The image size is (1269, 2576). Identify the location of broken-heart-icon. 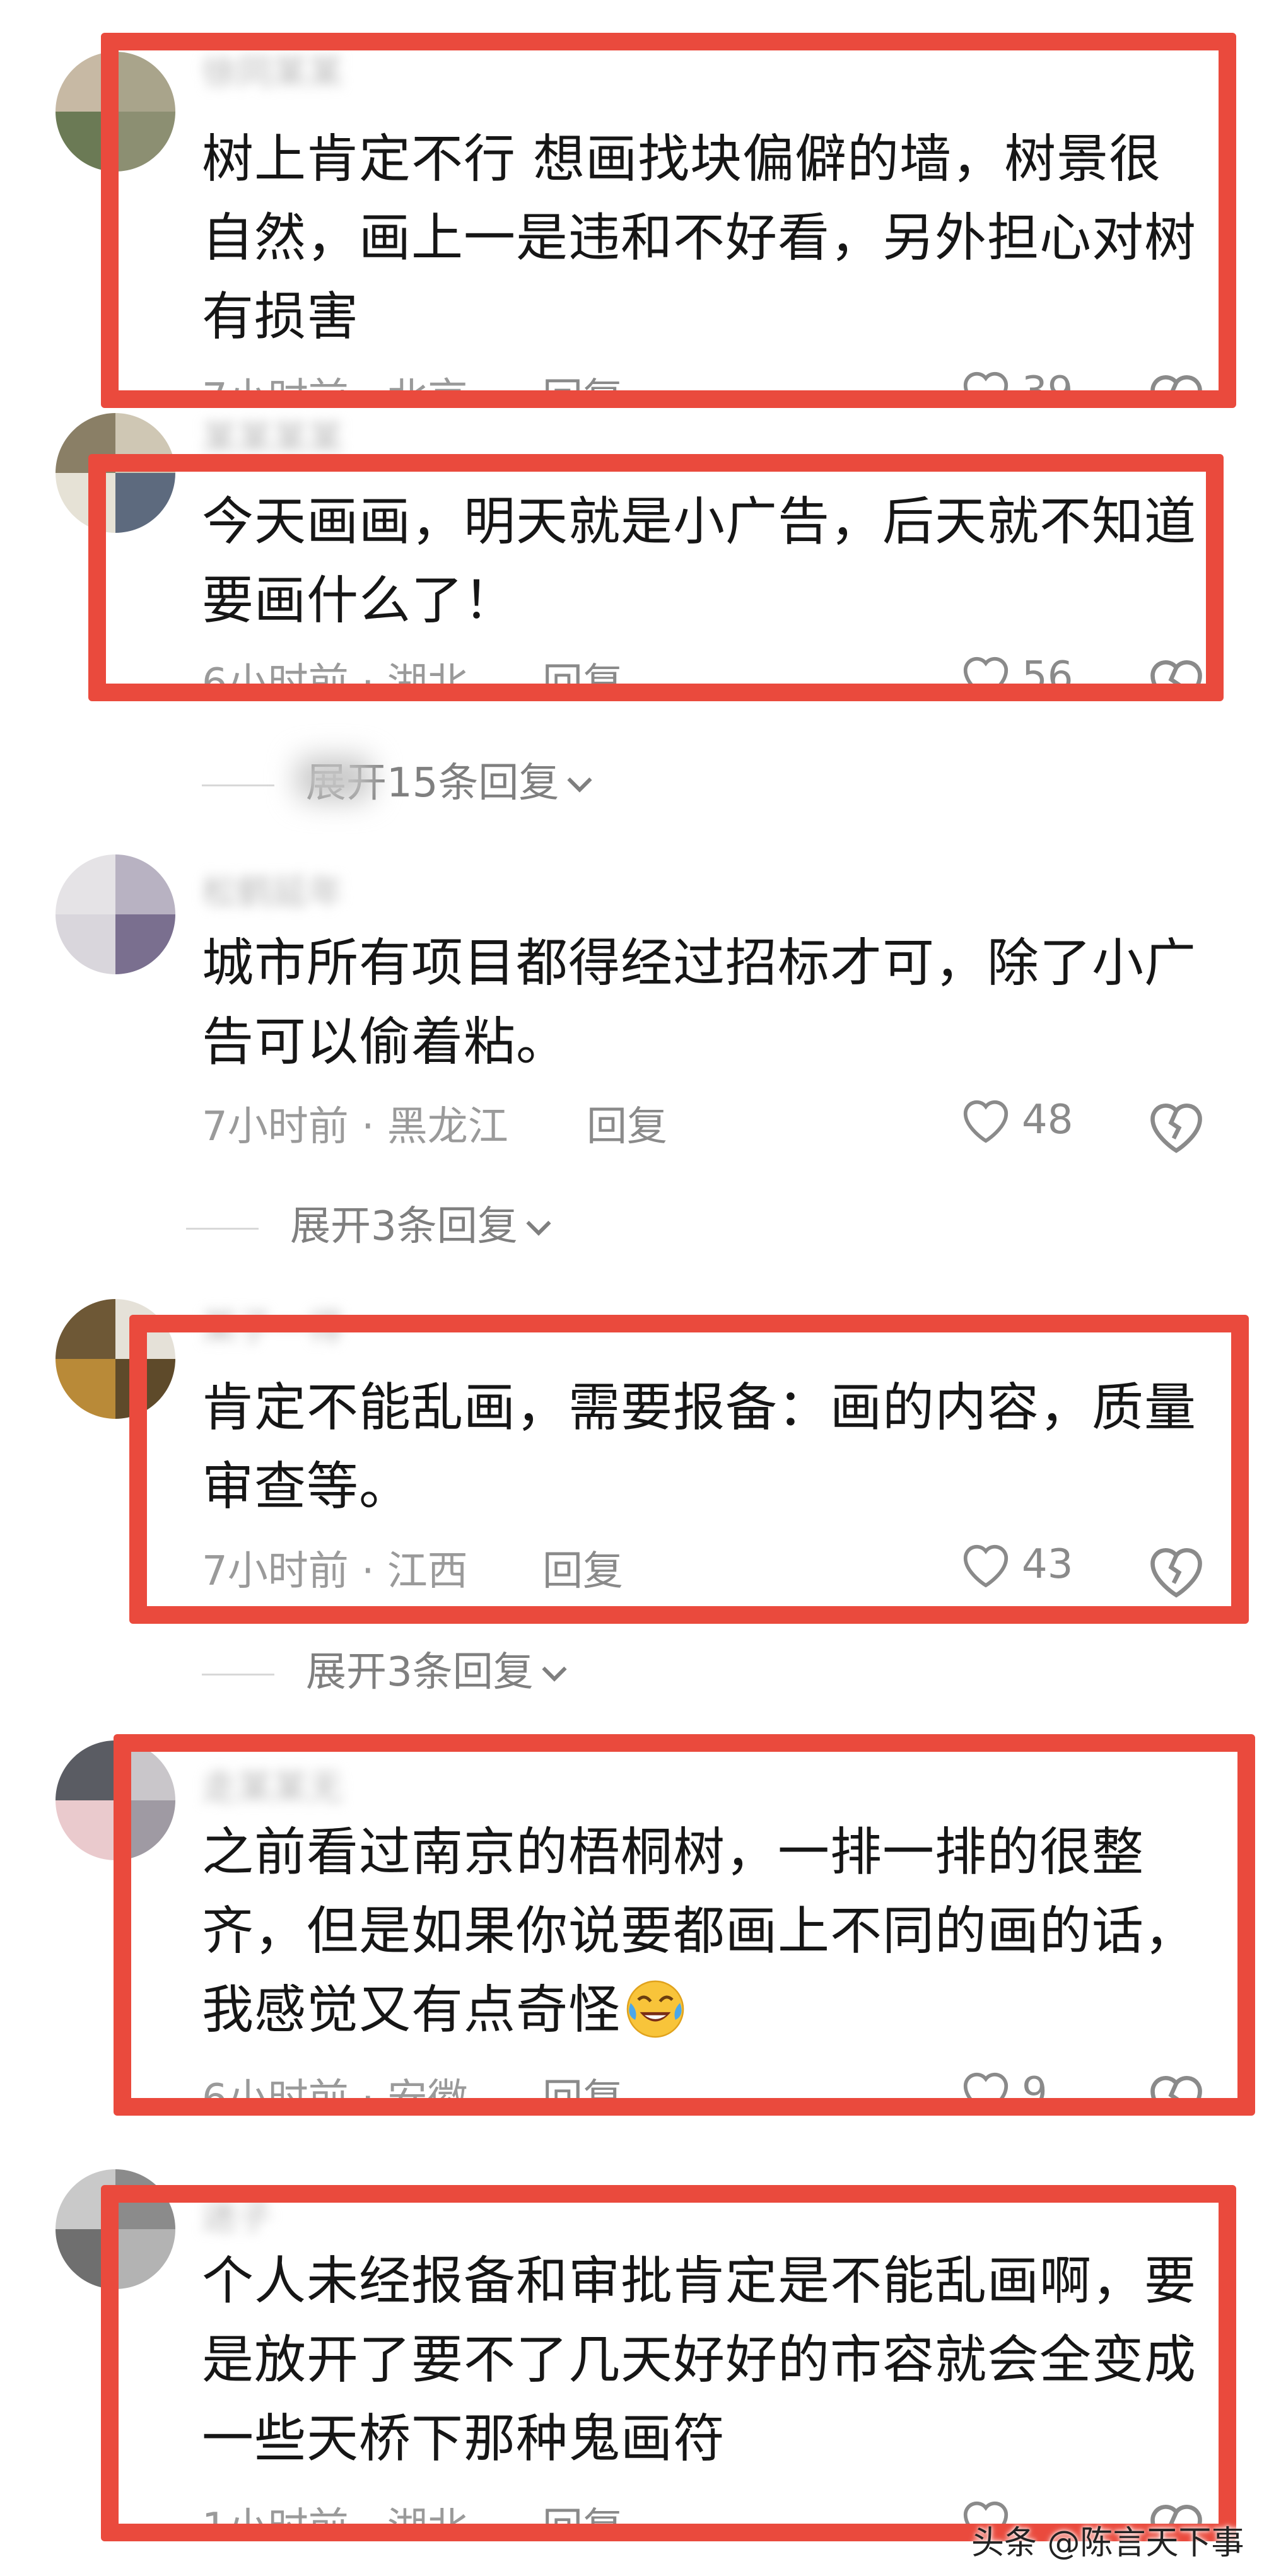
(1176, 1125).